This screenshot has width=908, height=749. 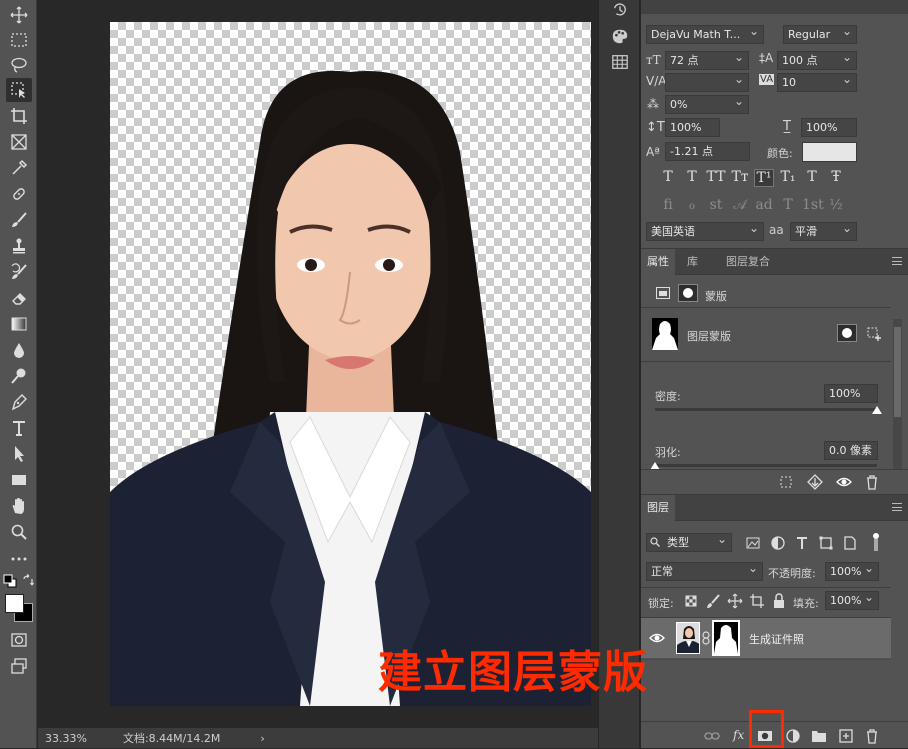 I want to click on type-style-button-5: T₁, so click(x=788, y=177).